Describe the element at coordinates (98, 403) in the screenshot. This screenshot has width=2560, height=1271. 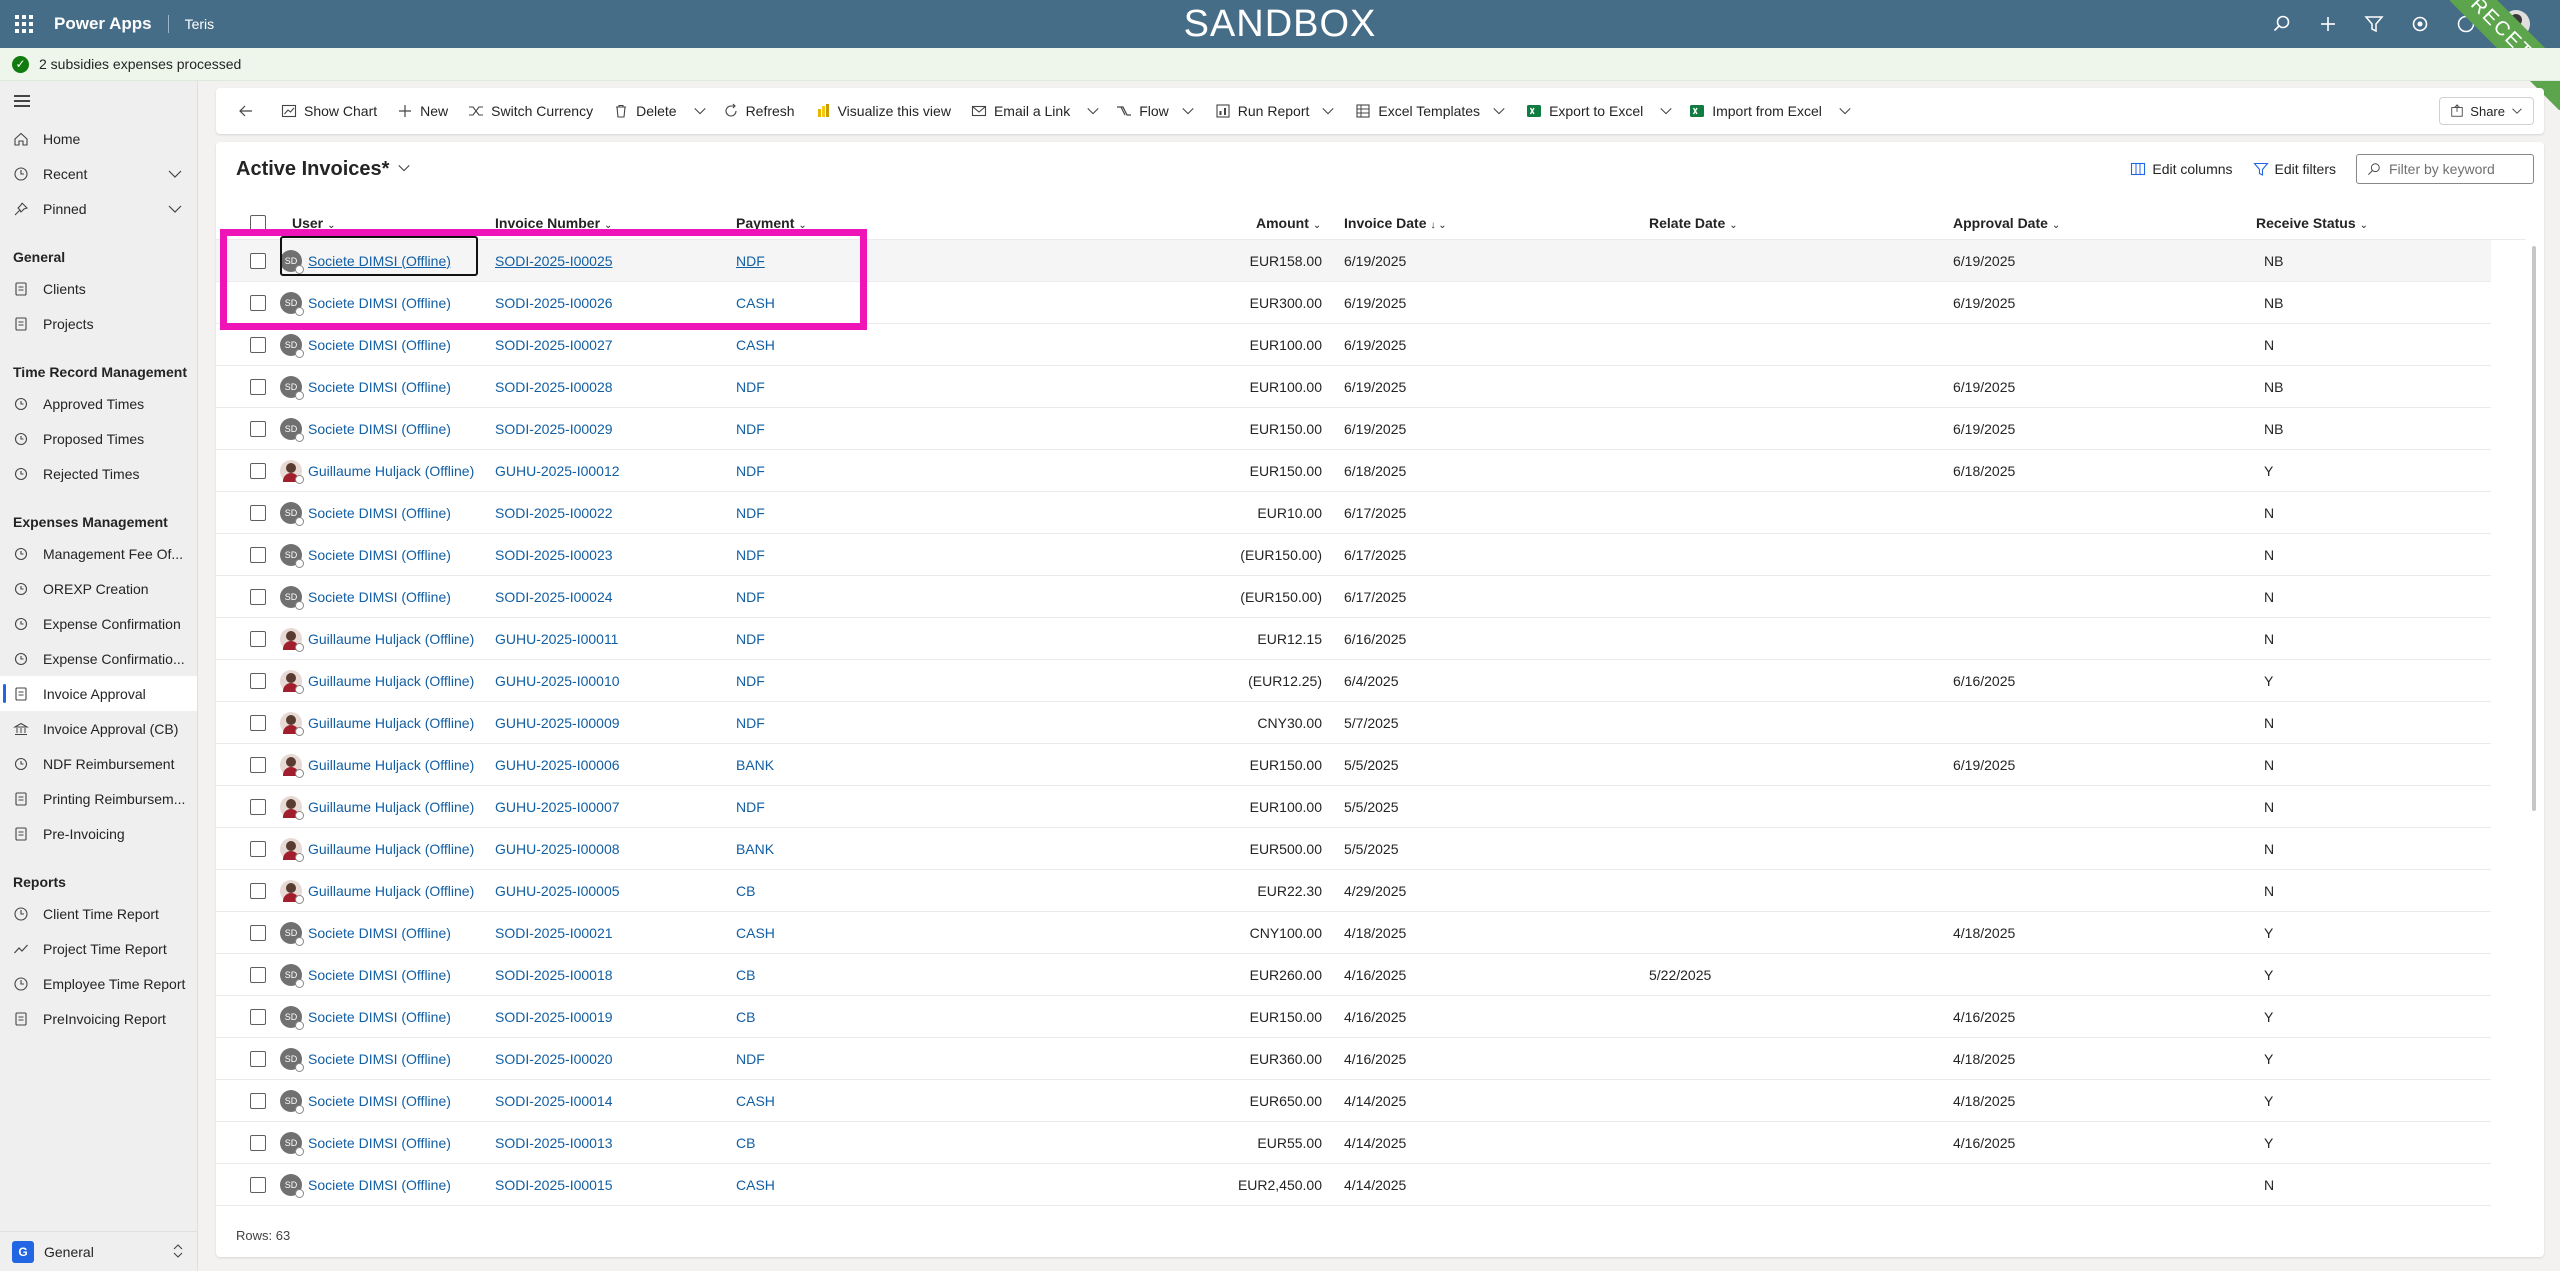
I see `sidebar-item-approved-times: Approved Times` at that location.